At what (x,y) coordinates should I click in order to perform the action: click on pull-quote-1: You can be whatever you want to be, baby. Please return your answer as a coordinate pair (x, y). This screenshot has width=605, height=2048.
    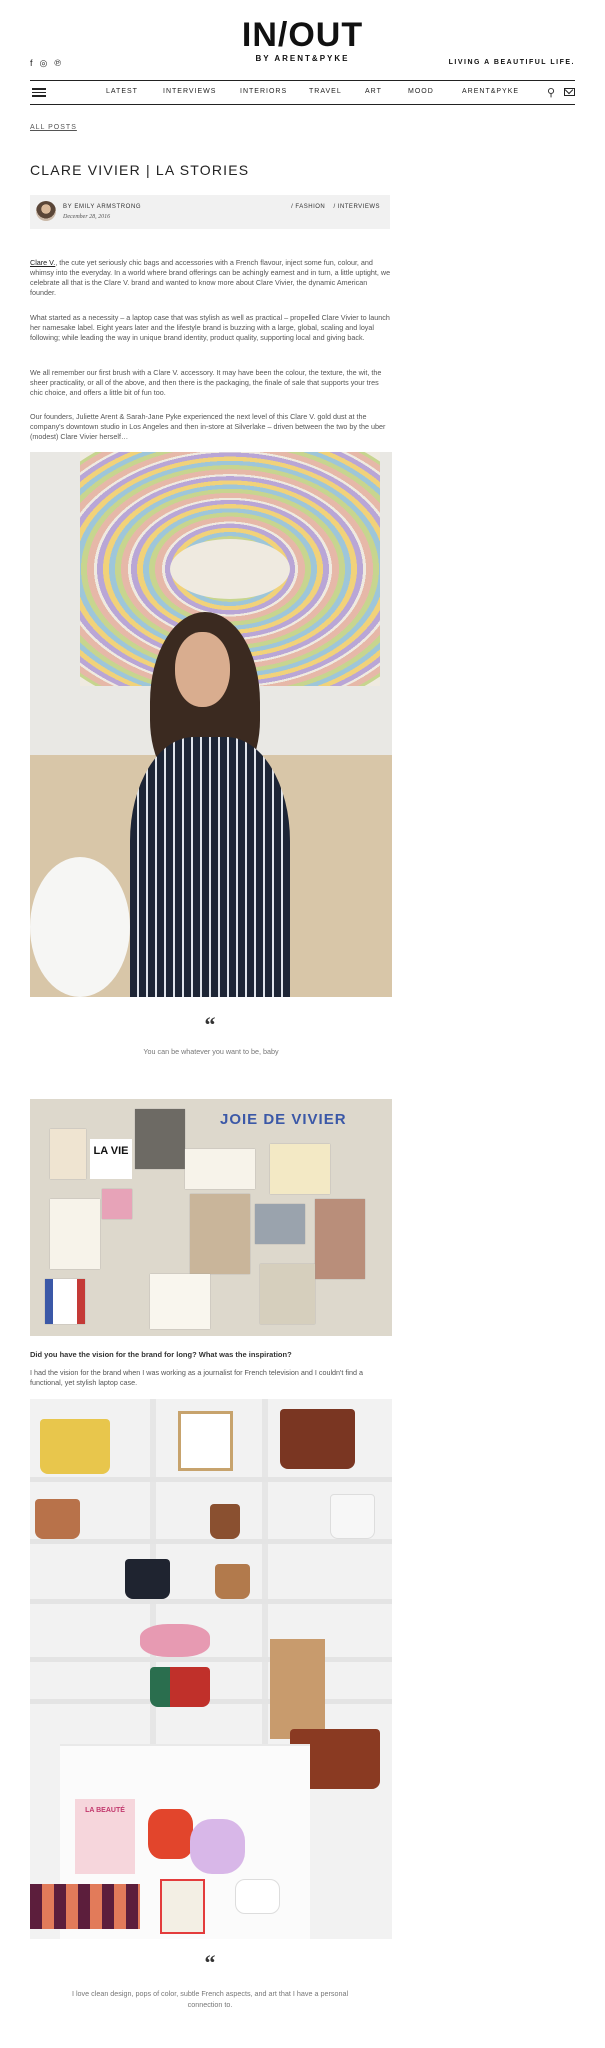
    Looking at the image, I should click on (211, 1051).